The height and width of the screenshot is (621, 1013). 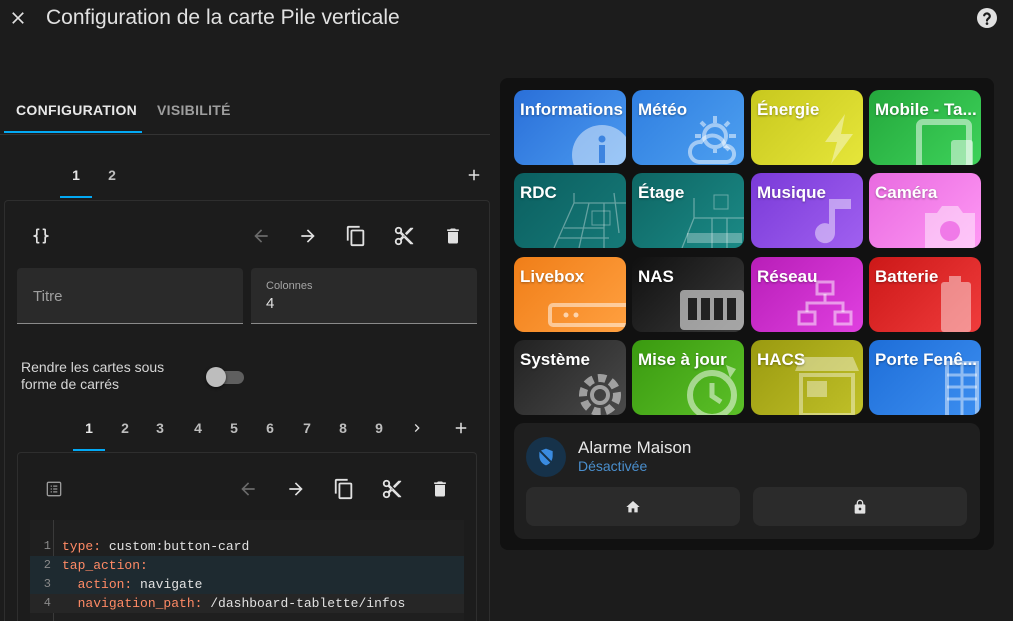 I want to click on sub-tab-8: 8, so click(x=343, y=428).